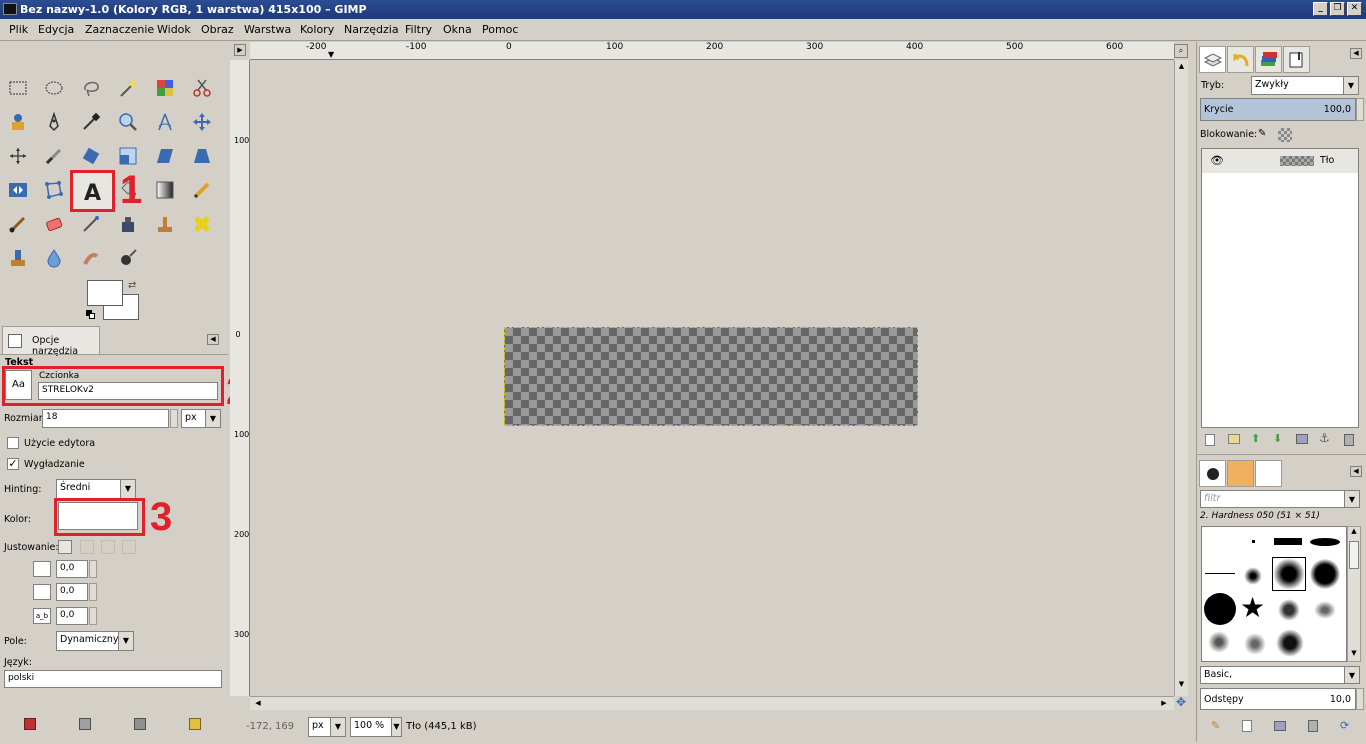 The width and height of the screenshot is (1366, 744). I want to click on menu-windows: Okna, so click(457, 29).